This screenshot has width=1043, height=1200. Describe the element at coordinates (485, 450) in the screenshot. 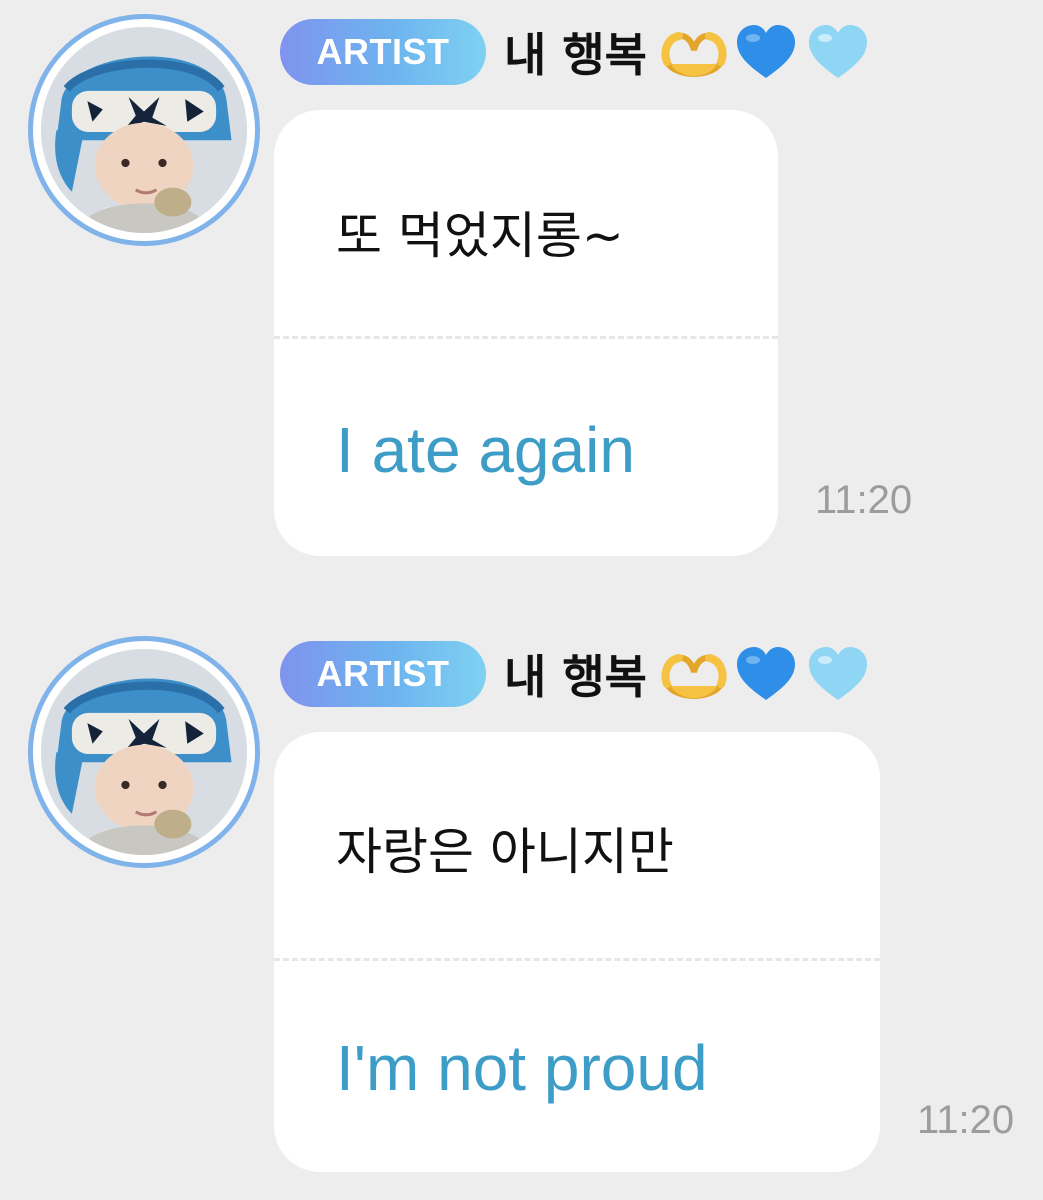

I see `message-translated-text: I ate again` at that location.